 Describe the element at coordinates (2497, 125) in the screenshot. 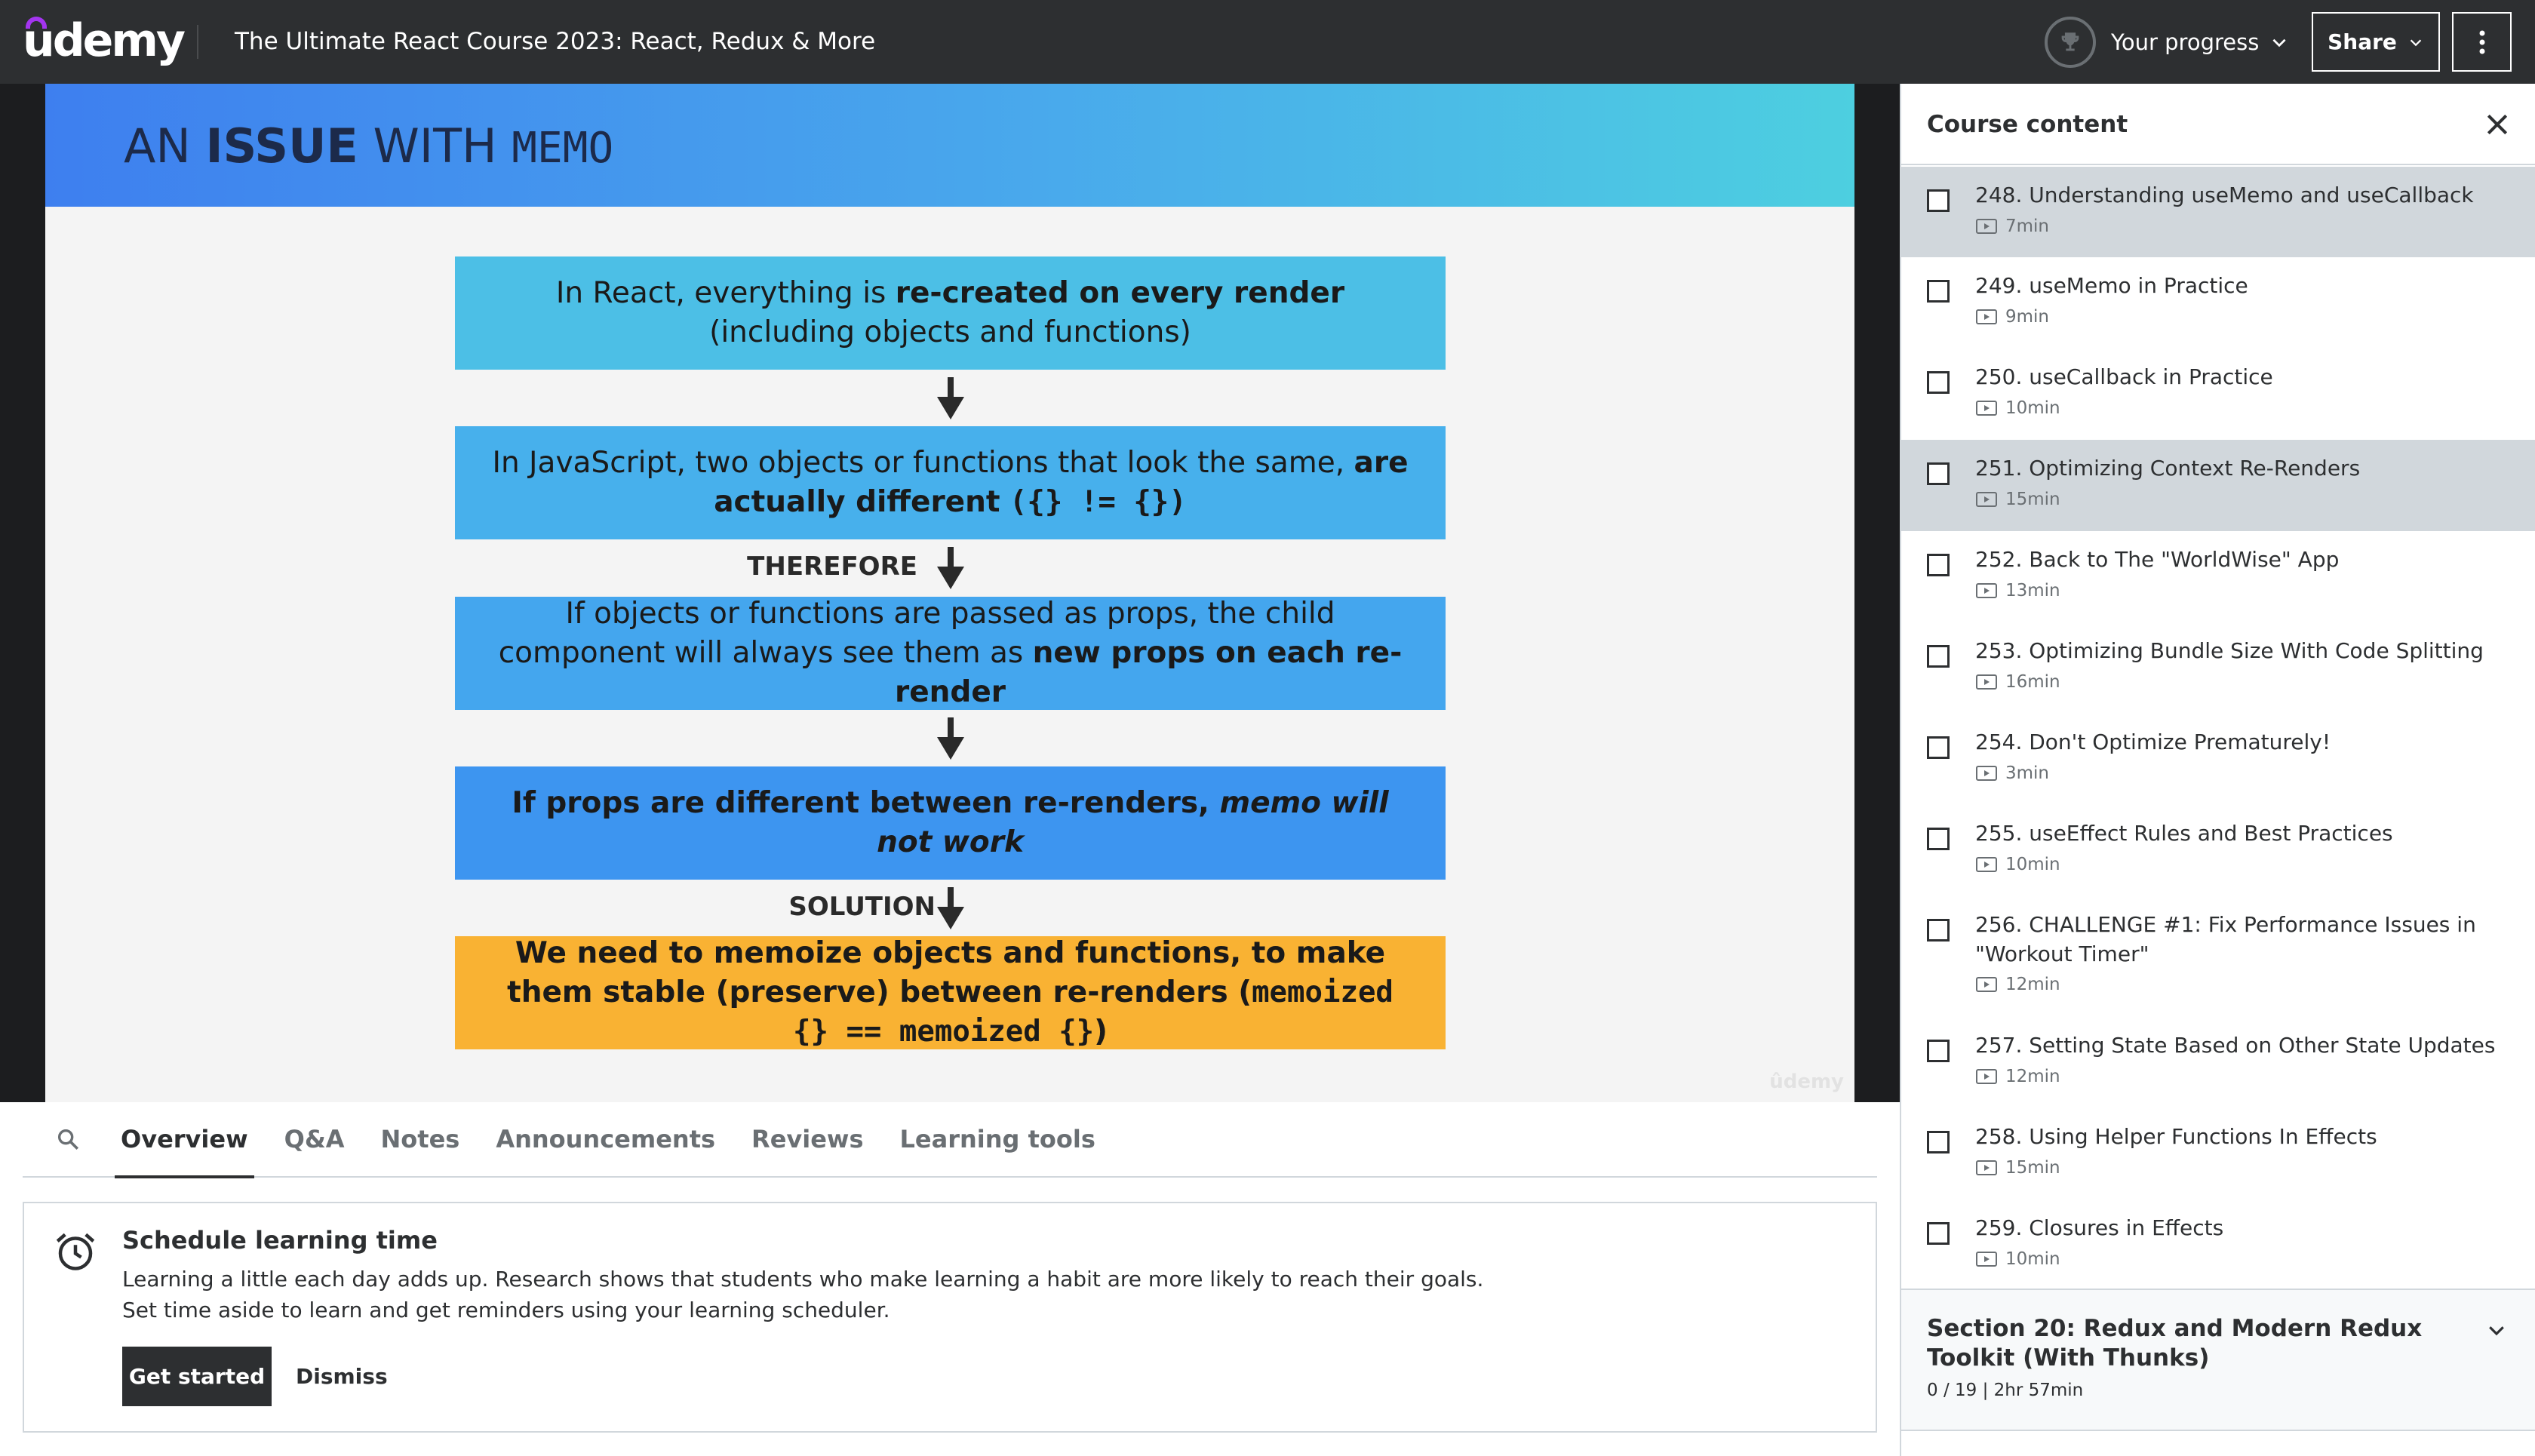

I see `close-icon` at that location.